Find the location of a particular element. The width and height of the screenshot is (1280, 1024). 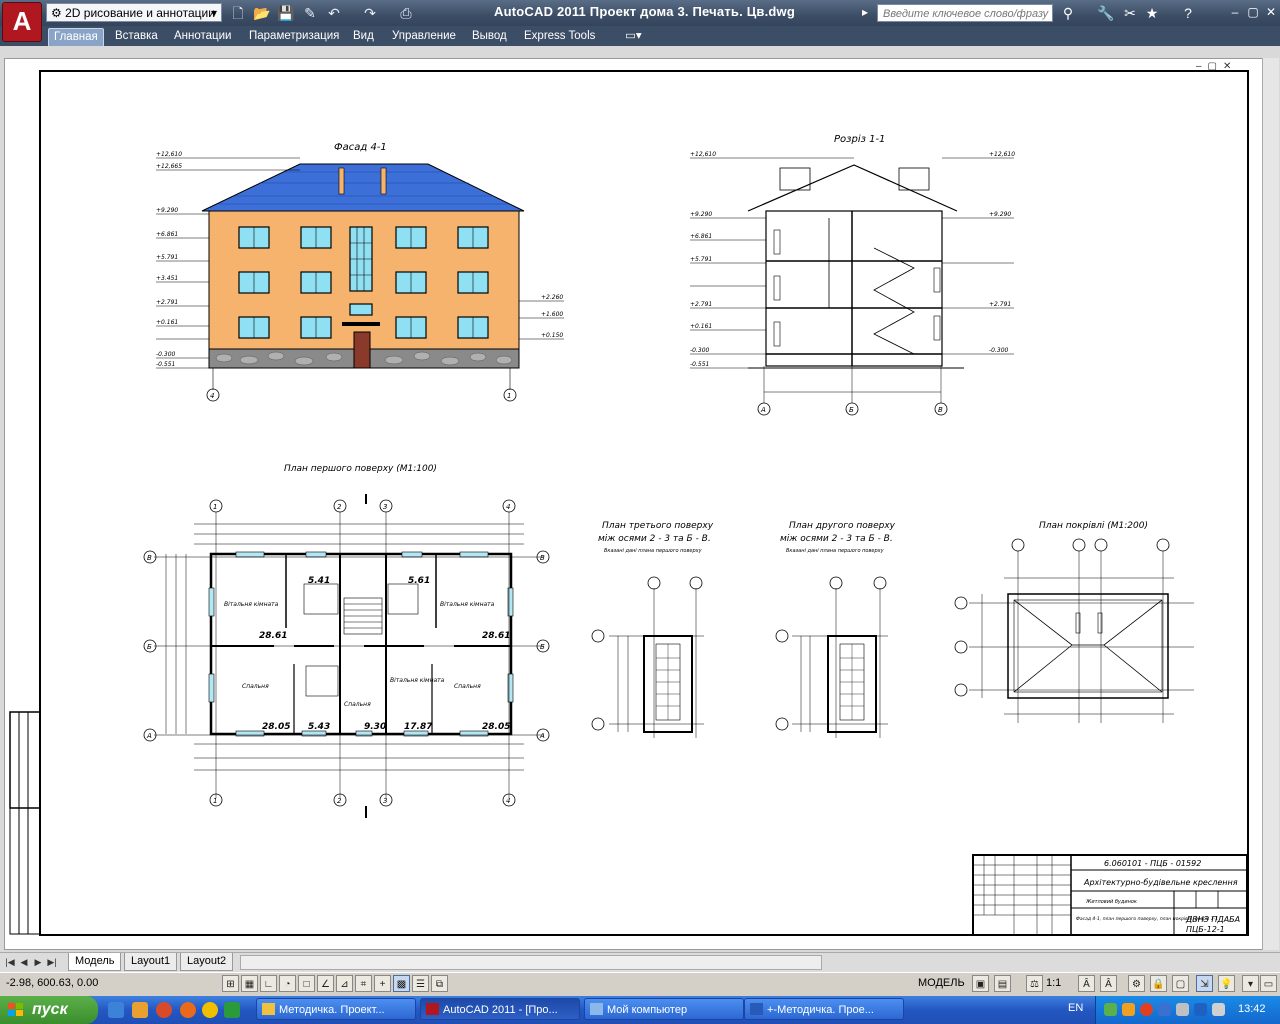

redo-icon: ↷ is located at coordinates (370, 13).